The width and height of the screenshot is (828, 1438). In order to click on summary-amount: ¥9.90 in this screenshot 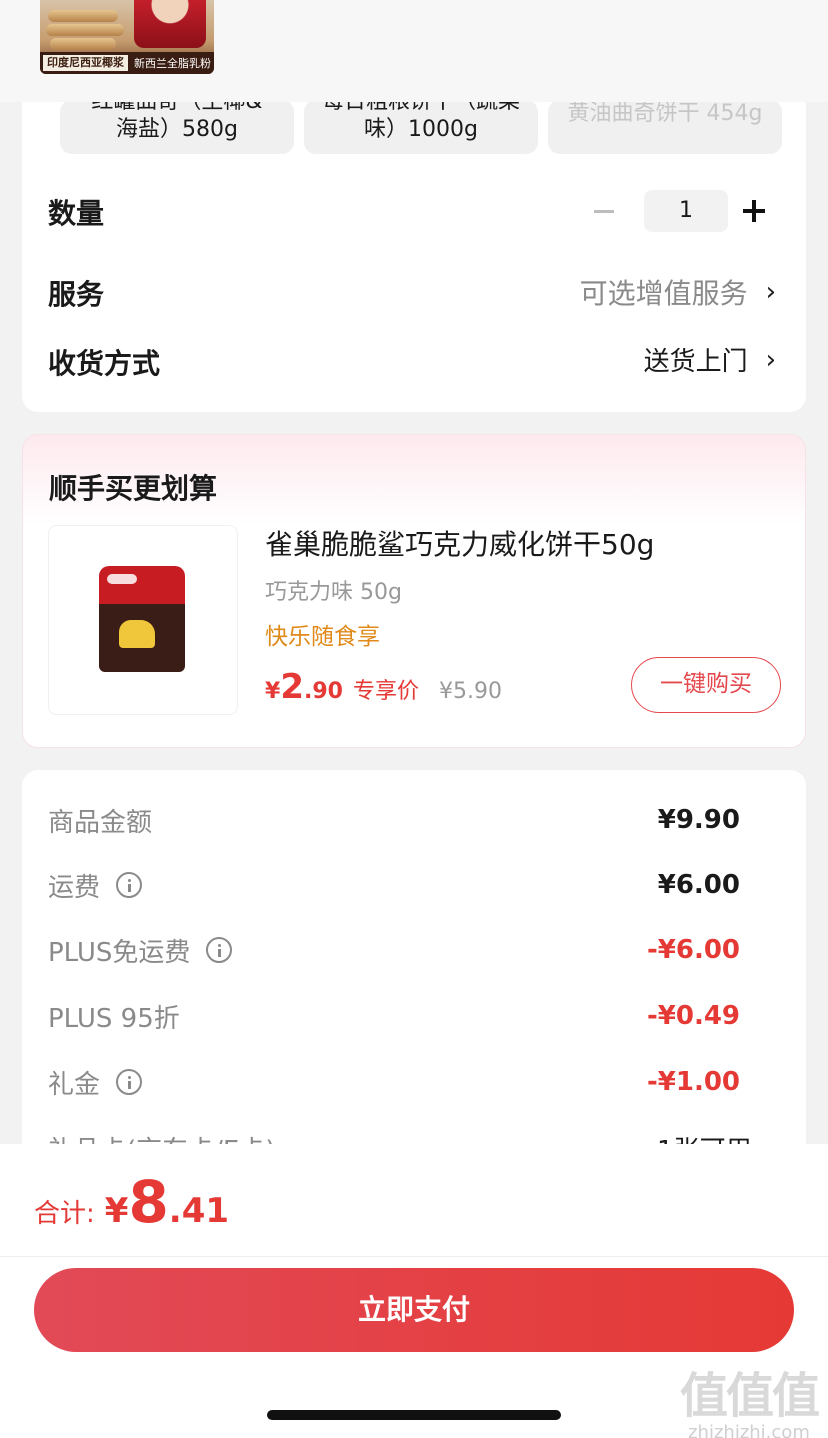, I will do `click(698, 820)`.